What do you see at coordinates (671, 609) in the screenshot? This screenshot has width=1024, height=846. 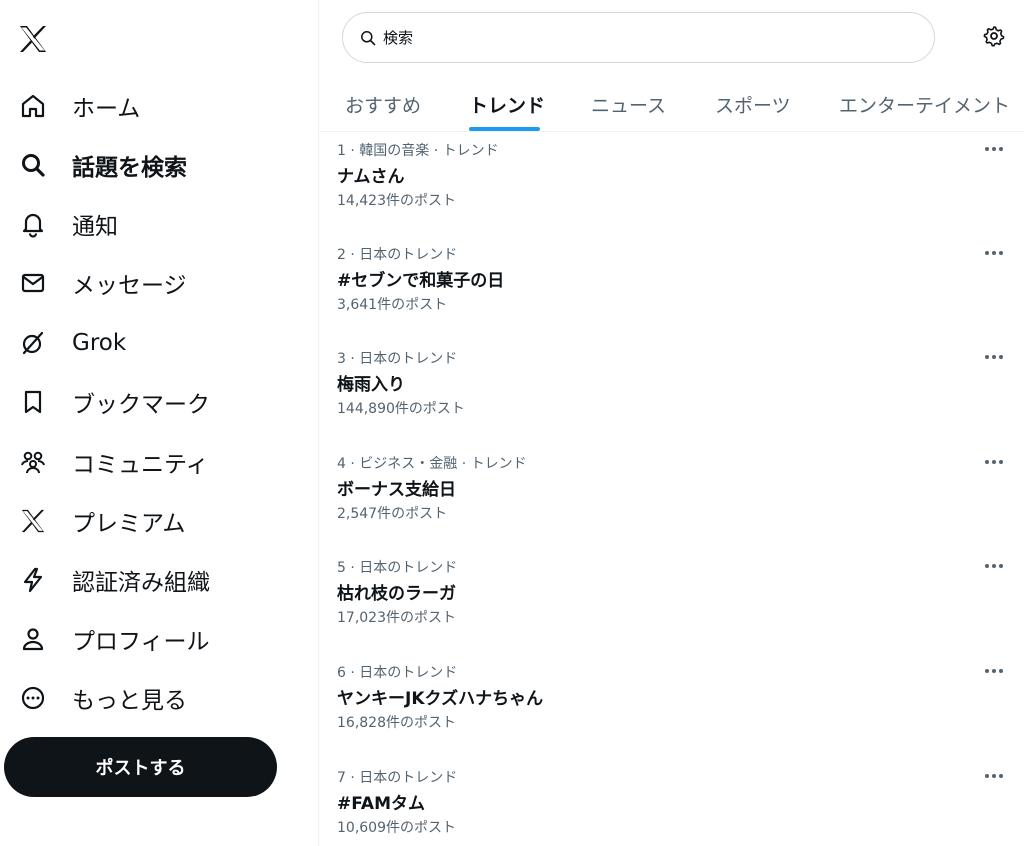 I see `trend-item: 5 · 日本のトレンド 枯れ枝のラーガ 17,023件のポスト` at bounding box center [671, 609].